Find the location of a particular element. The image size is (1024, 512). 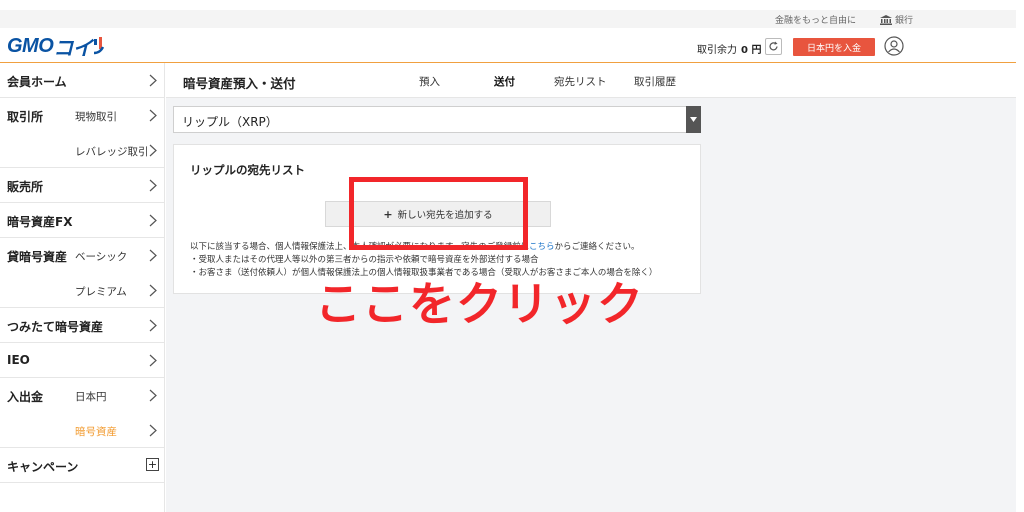

page-title: 暗号資産預入・送付 is located at coordinates (239, 83).